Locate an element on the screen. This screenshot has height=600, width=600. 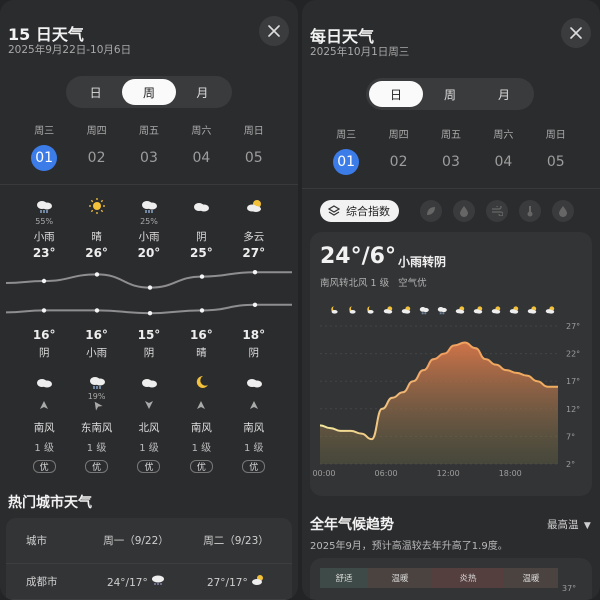
high-temp-curve is located at coordinates (148, 280).